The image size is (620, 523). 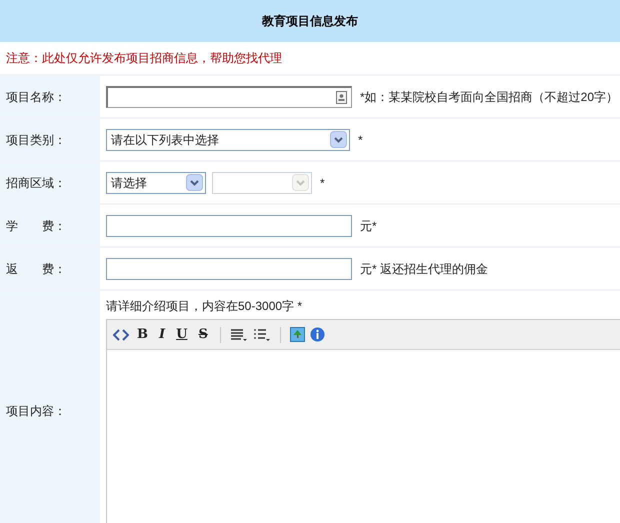 What do you see at coordinates (36, 97) in the screenshot?
I see `field-label: 项目名称：` at bounding box center [36, 97].